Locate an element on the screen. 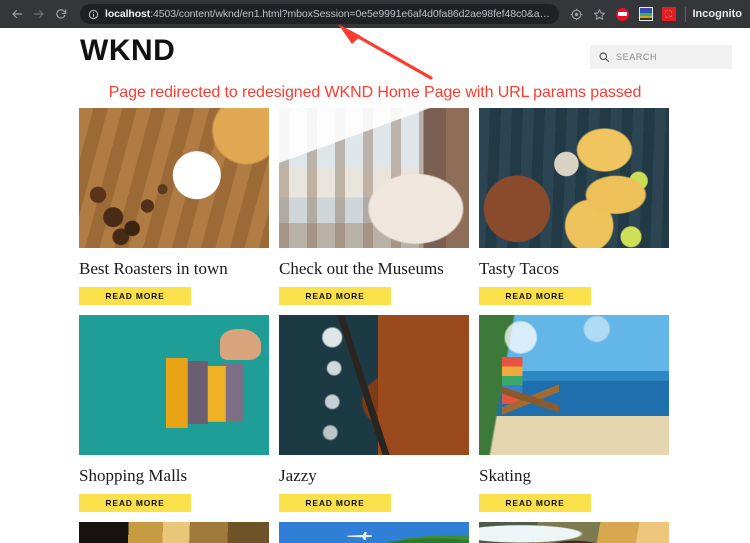 This screenshot has width=750, height=543. arrow-right-icon is located at coordinates (38, 14).